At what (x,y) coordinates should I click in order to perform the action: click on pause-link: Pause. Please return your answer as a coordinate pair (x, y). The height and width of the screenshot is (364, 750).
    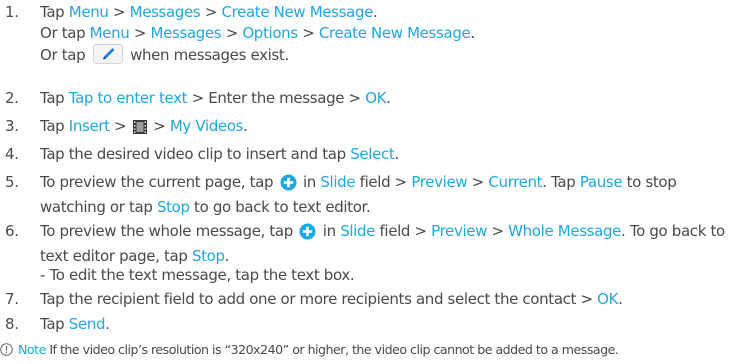
    Looking at the image, I should click on (601, 182).